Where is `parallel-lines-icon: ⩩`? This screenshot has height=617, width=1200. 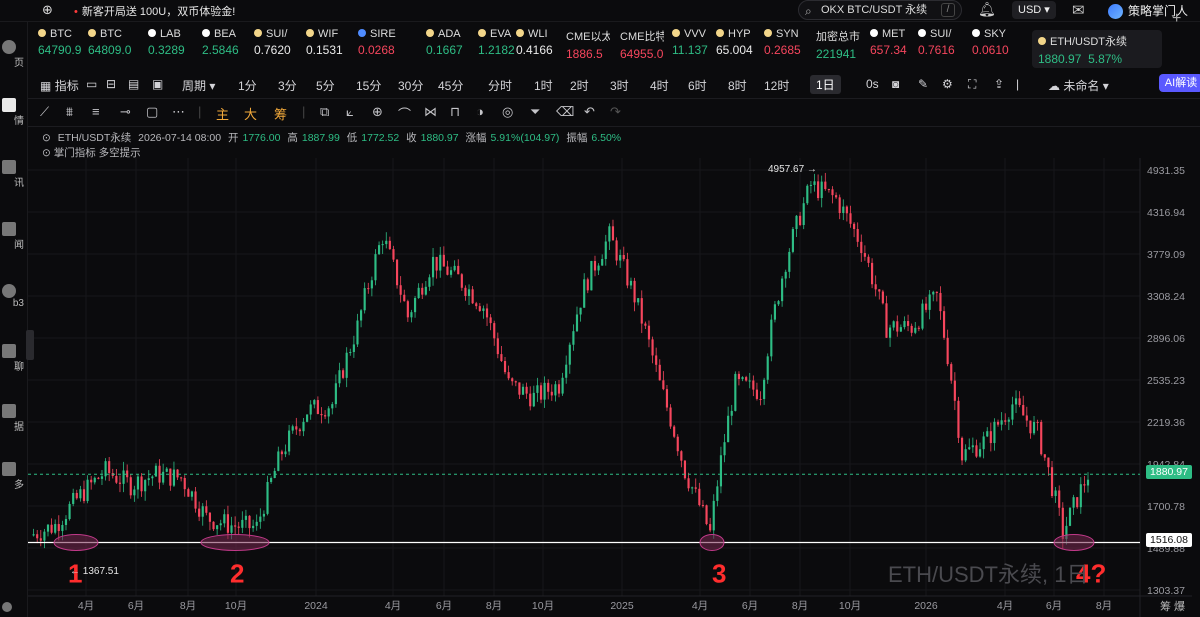
parallel-lines-icon: ⩩ is located at coordinates (69, 112).